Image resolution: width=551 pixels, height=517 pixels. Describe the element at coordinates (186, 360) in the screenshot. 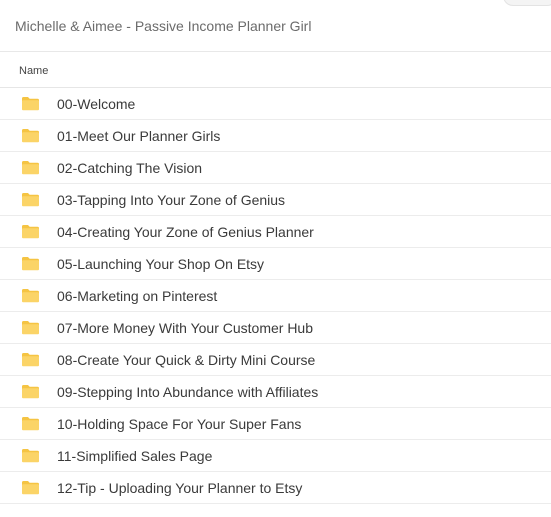

I see `folder-name: 08-Create Your Quick & Dirty Mini Course` at that location.